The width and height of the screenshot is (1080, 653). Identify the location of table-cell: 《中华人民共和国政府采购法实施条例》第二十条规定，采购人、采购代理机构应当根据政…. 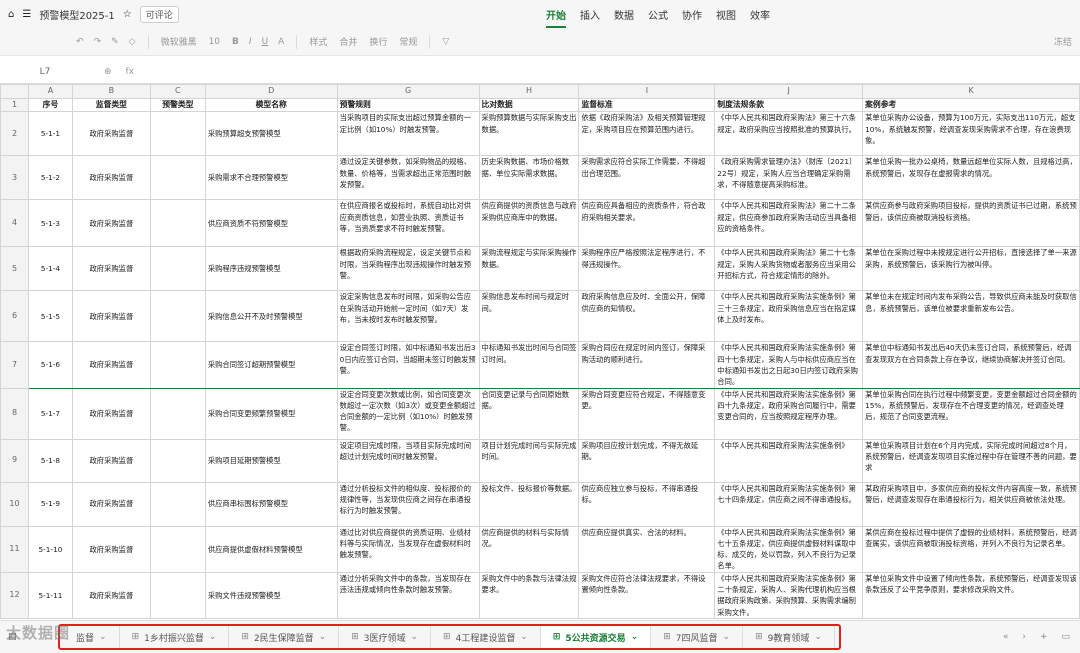
(789, 595).